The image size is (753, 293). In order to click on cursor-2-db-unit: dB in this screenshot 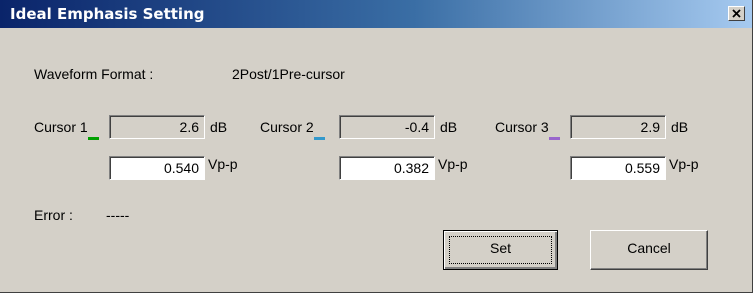, I will do `click(449, 127)`.